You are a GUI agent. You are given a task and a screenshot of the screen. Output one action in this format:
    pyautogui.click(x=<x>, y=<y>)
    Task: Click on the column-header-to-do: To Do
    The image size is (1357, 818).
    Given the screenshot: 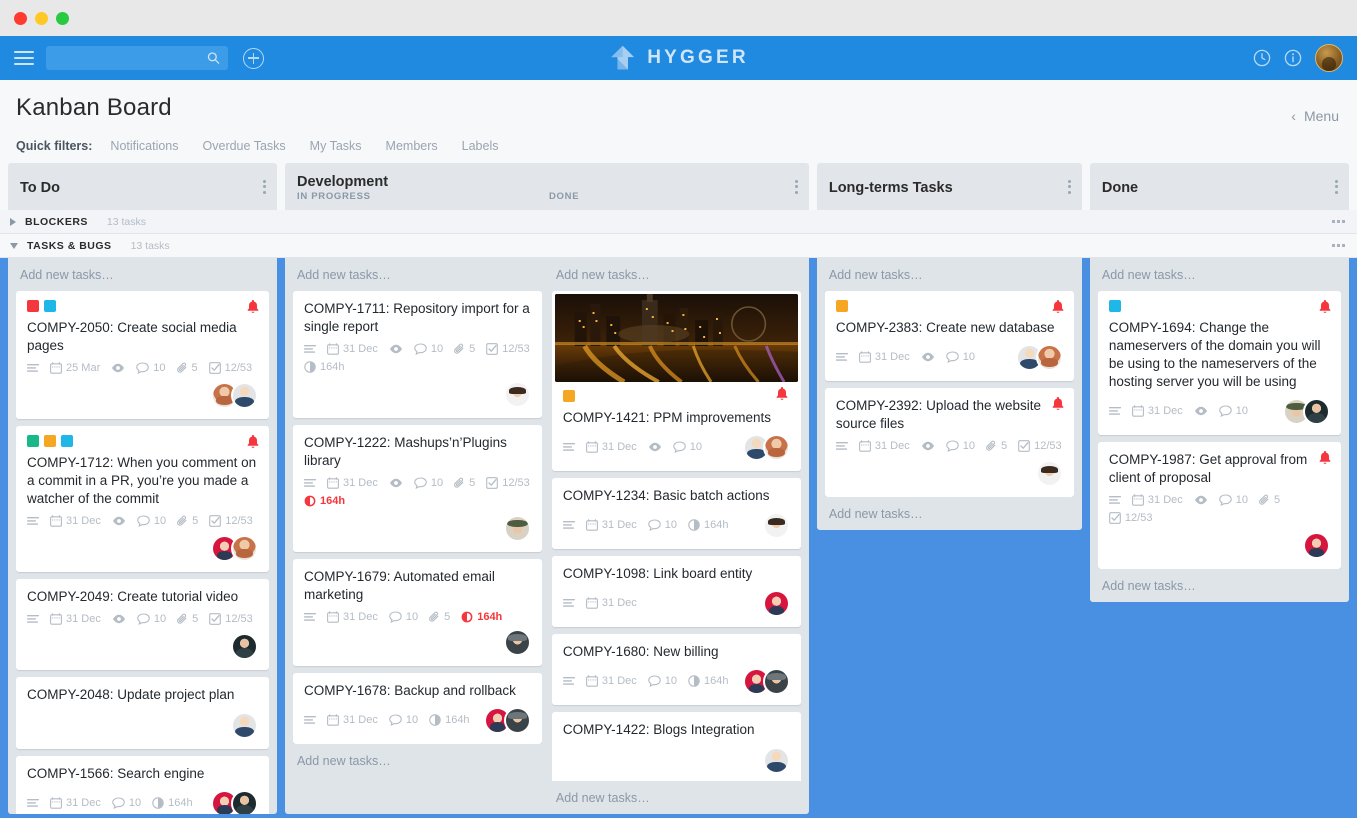 What is the action you would take?
    pyautogui.click(x=142, y=186)
    